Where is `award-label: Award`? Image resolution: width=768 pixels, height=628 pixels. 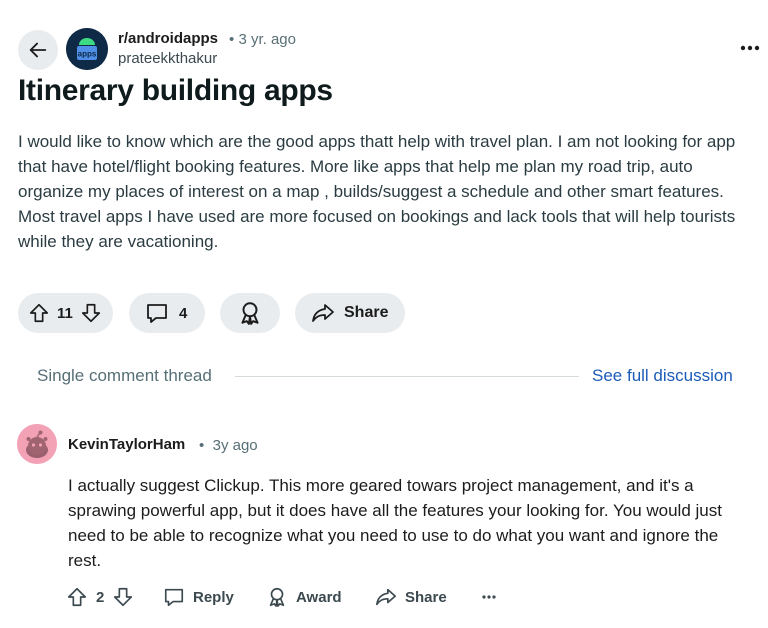 award-label: Award is located at coordinates (319, 597).